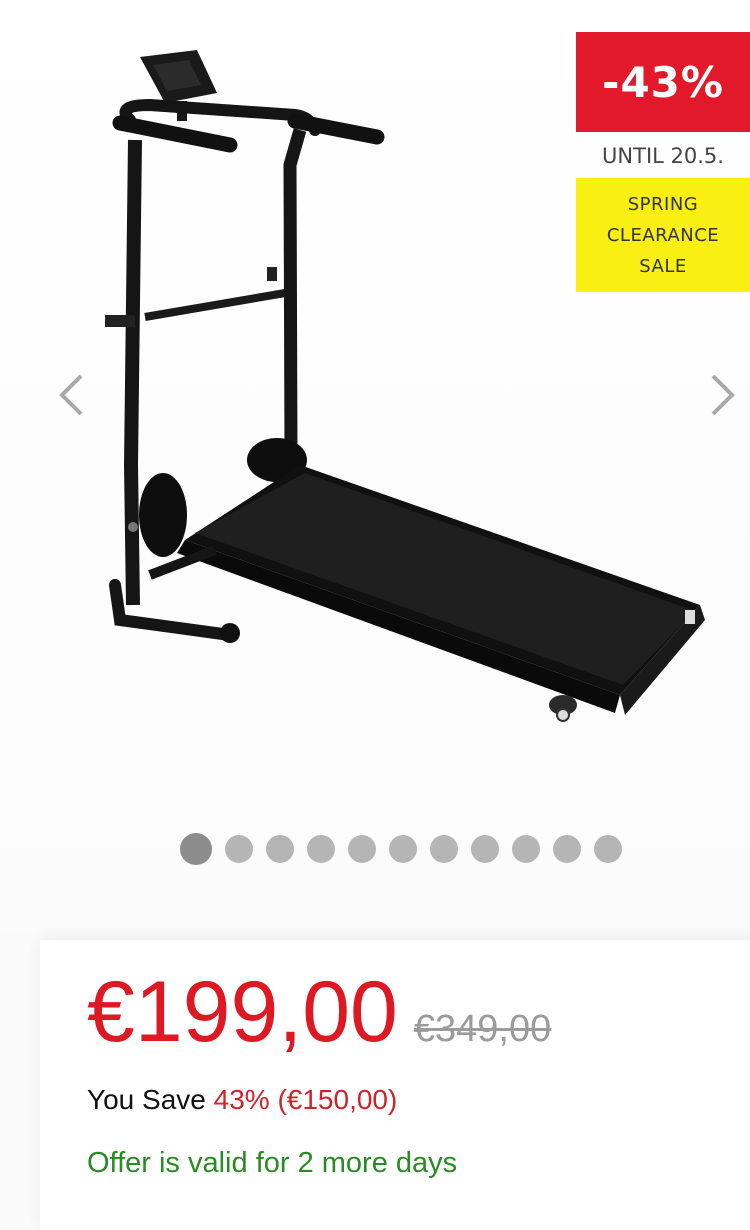 This screenshot has height=1230, width=750. I want to click on chevron-right-icon, so click(723, 395).